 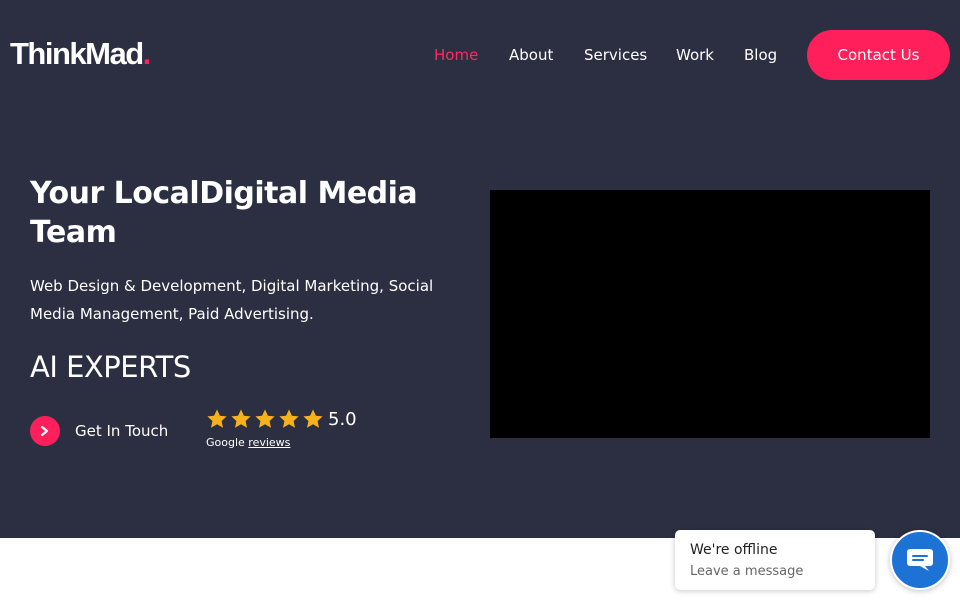 I want to click on rating-source: Google reviews, so click(x=248, y=443).